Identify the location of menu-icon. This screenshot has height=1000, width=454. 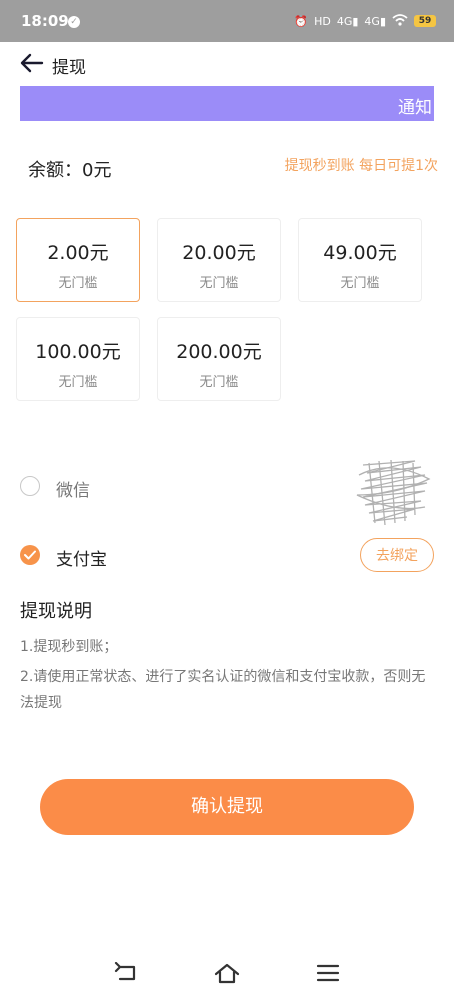
(328, 973).